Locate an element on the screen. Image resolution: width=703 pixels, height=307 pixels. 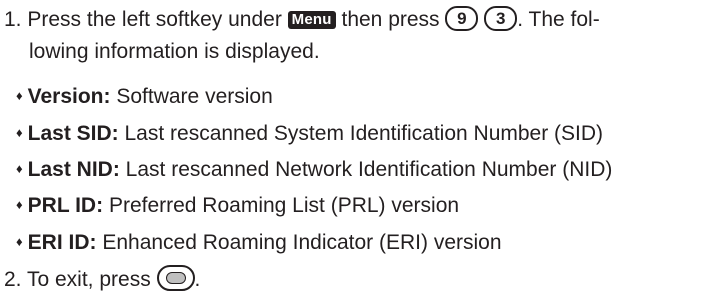
bullet-text: Preferred Roaming List (PRL) version is located at coordinates (284, 205).